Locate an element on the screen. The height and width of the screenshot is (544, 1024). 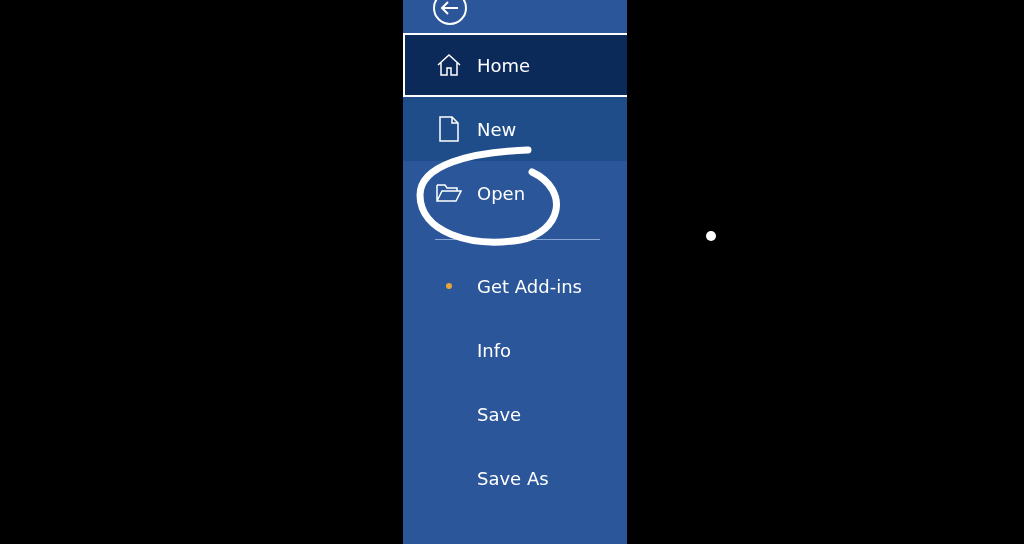
document-icon is located at coordinates (449, 129).